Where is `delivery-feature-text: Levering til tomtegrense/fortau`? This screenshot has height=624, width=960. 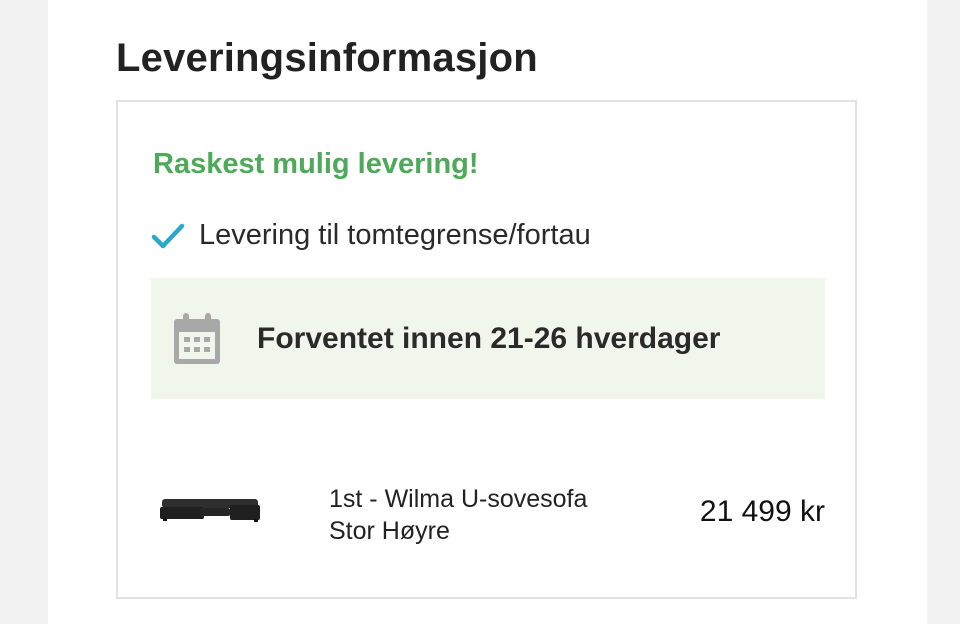 delivery-feature-text: Levering til tomtegrense/fortau is located at coordinates (395, 235).